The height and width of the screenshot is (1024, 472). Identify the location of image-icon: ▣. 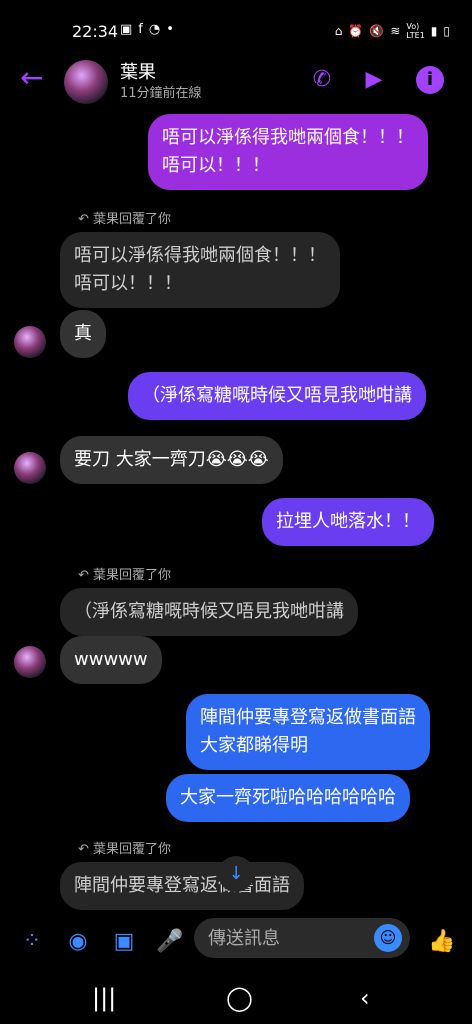
(126, 29).